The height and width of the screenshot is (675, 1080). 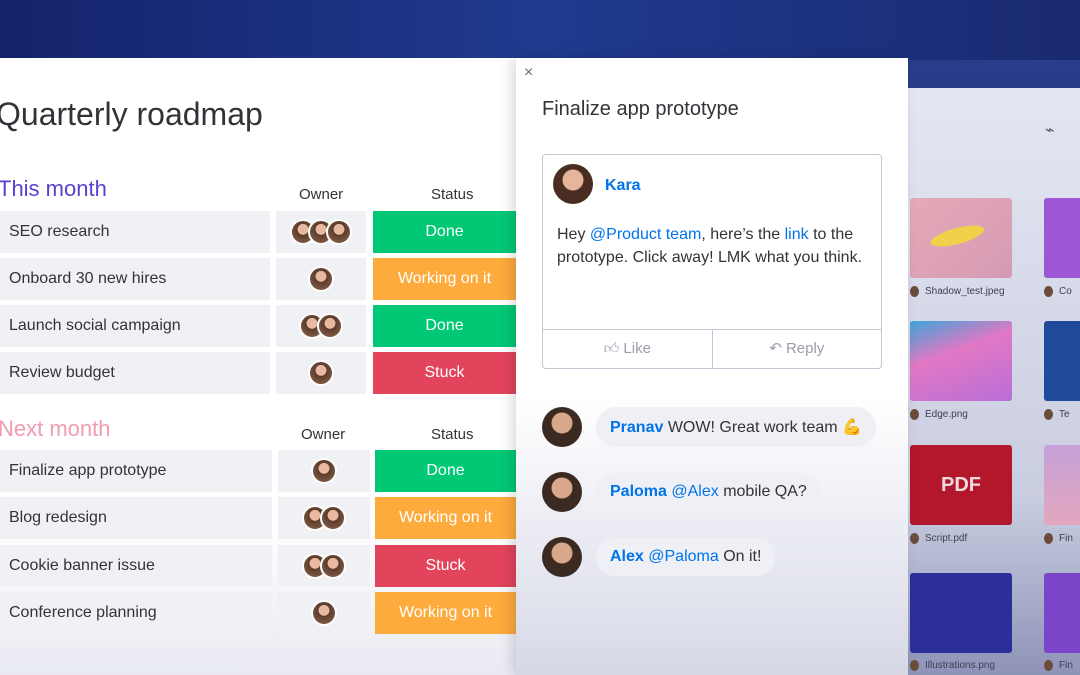 I want to click on table-row: Review budget Stuck, so click(x=258, y=373).